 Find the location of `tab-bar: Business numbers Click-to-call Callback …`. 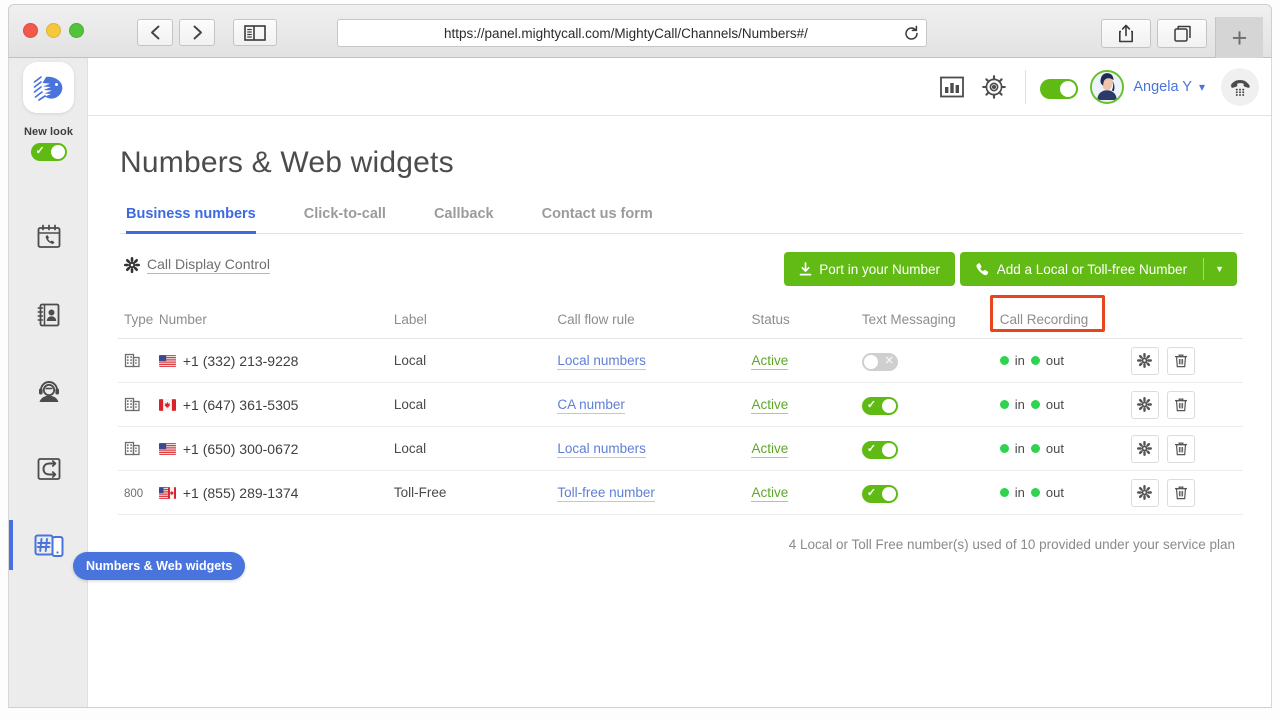

tab-bar: Business numbers Click-to-call Callback … is located at coordinates (681, 220).